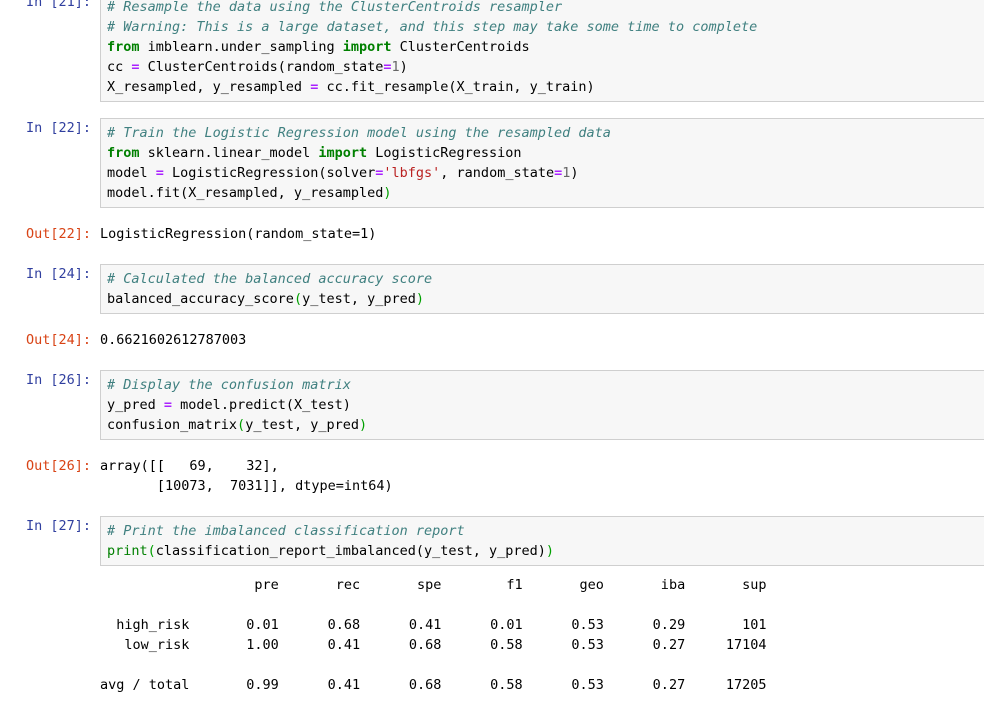 This screenshot has height=727, width=984. Describe the element at coordinates (135, 405) in the screenshot. I see `code-text: y_pred` at that location.